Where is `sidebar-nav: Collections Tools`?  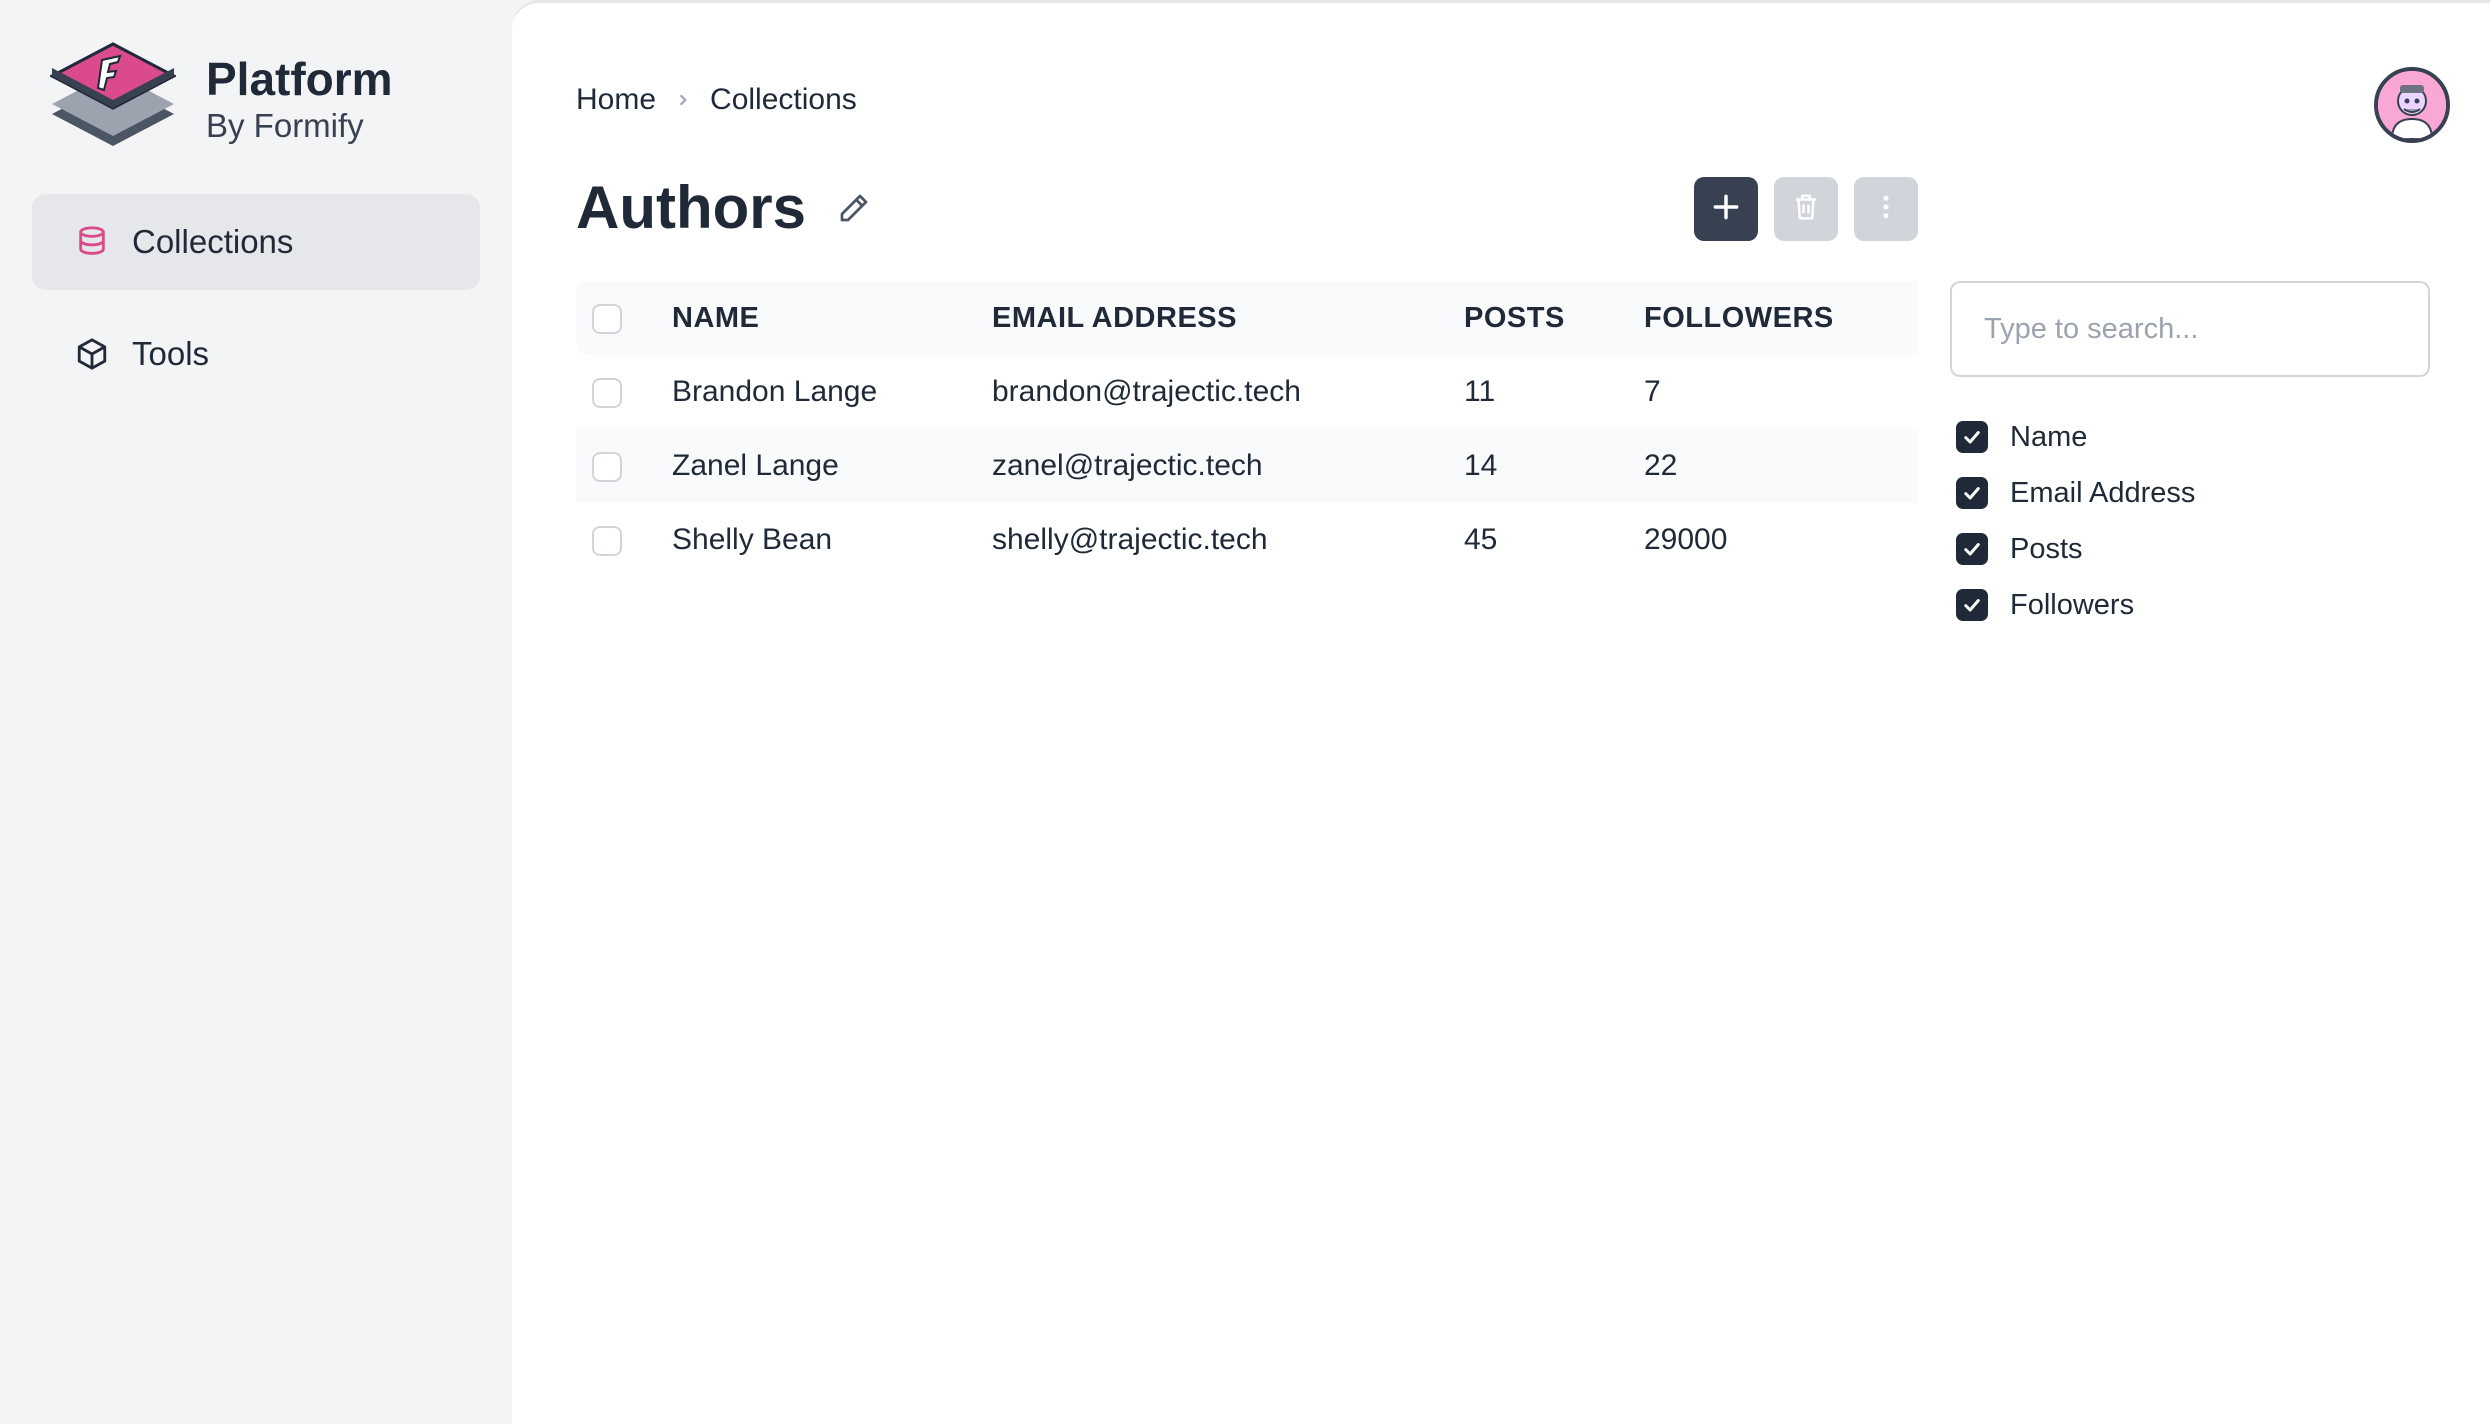
sidebar-nav: Collections Tools is located at coordinates (256, 306).